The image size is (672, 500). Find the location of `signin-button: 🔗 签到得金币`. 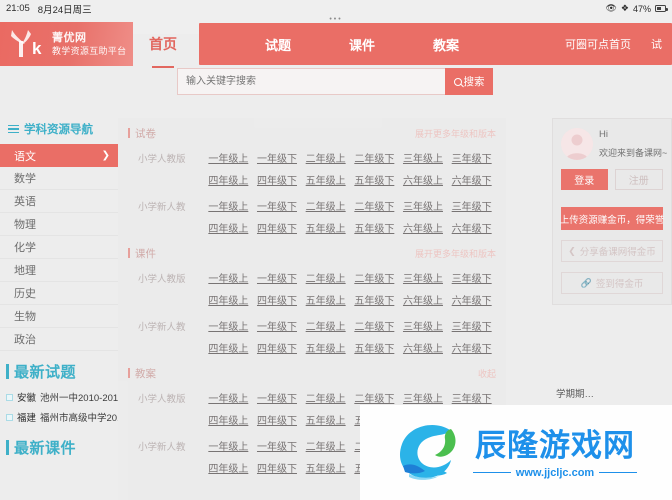

signin-button: 🔗 签到得金币 is located at coordinates (612, 283).